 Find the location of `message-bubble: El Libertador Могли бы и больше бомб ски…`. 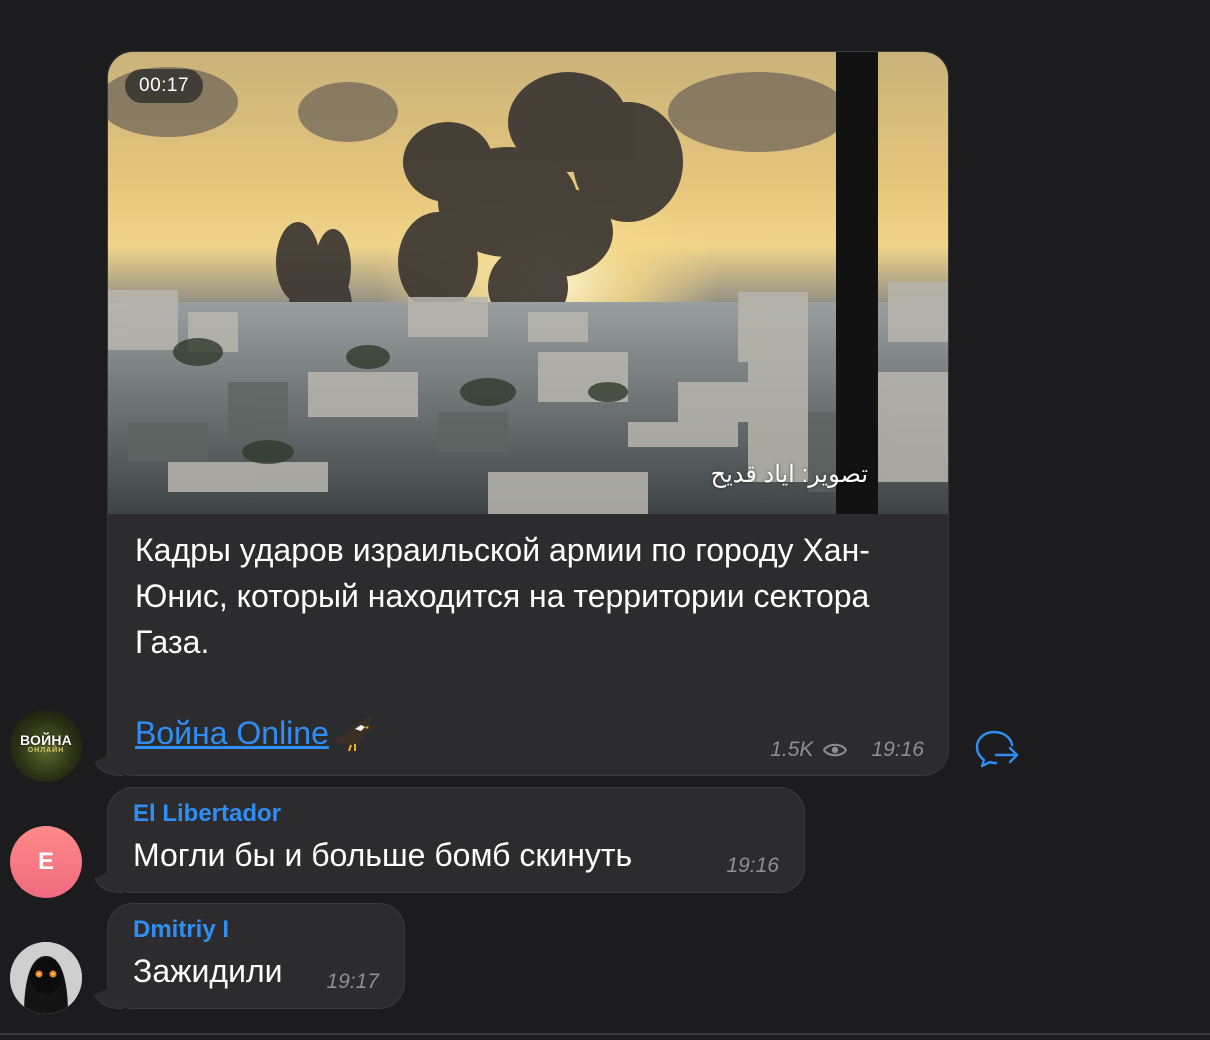

message-bubble: El Libertador Могли бы и больше бомб ски… is located at coordinates (456, 840).